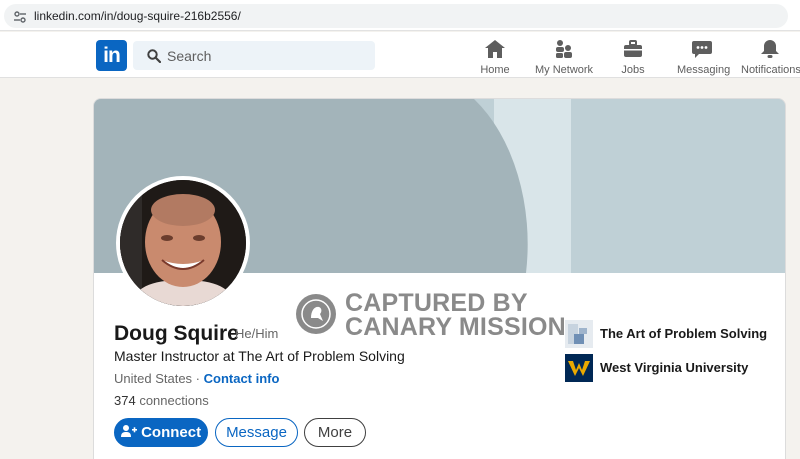  I want to click on connections-count: 374 connections, so click(161, 400).